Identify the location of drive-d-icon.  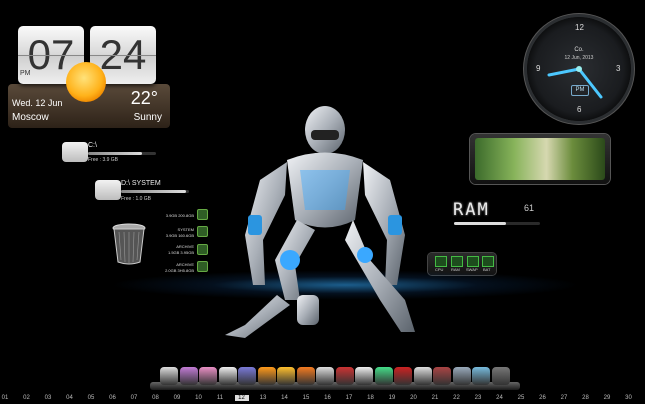
(108, 190).